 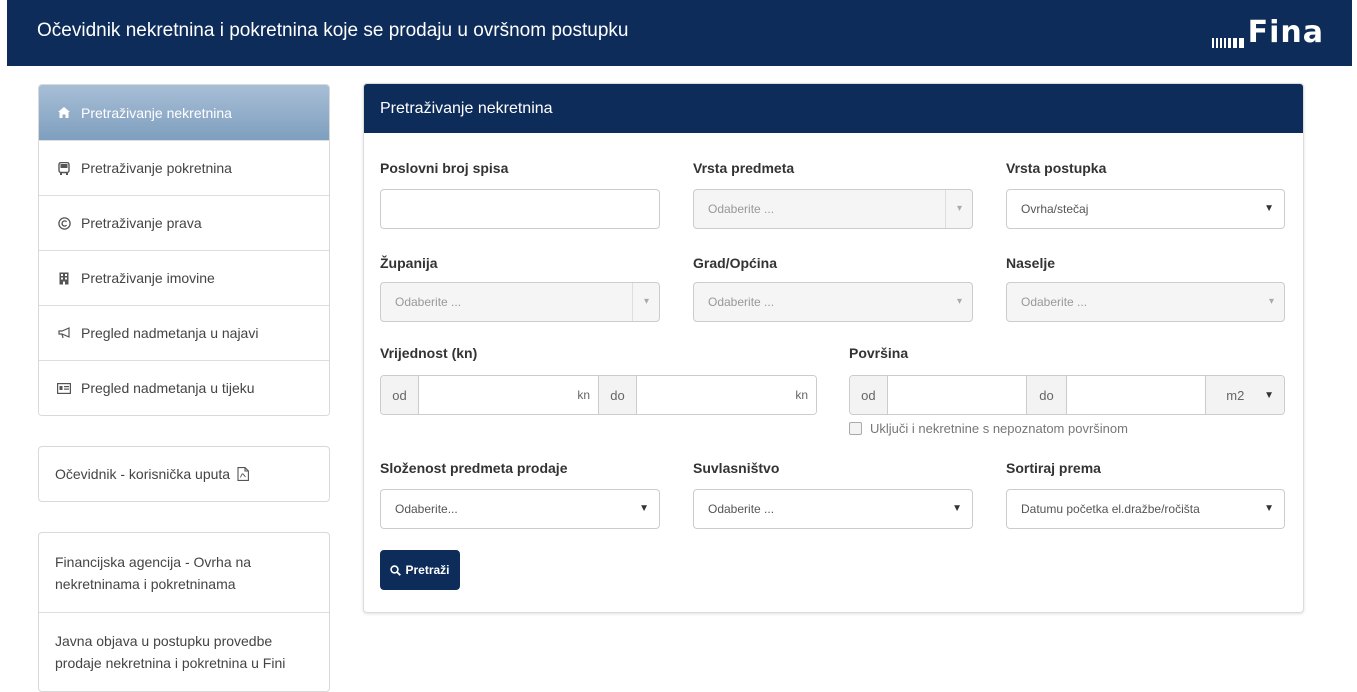 I want to click on panel-title: Pretraživanje nekretnina, so click(x=833, y=108).